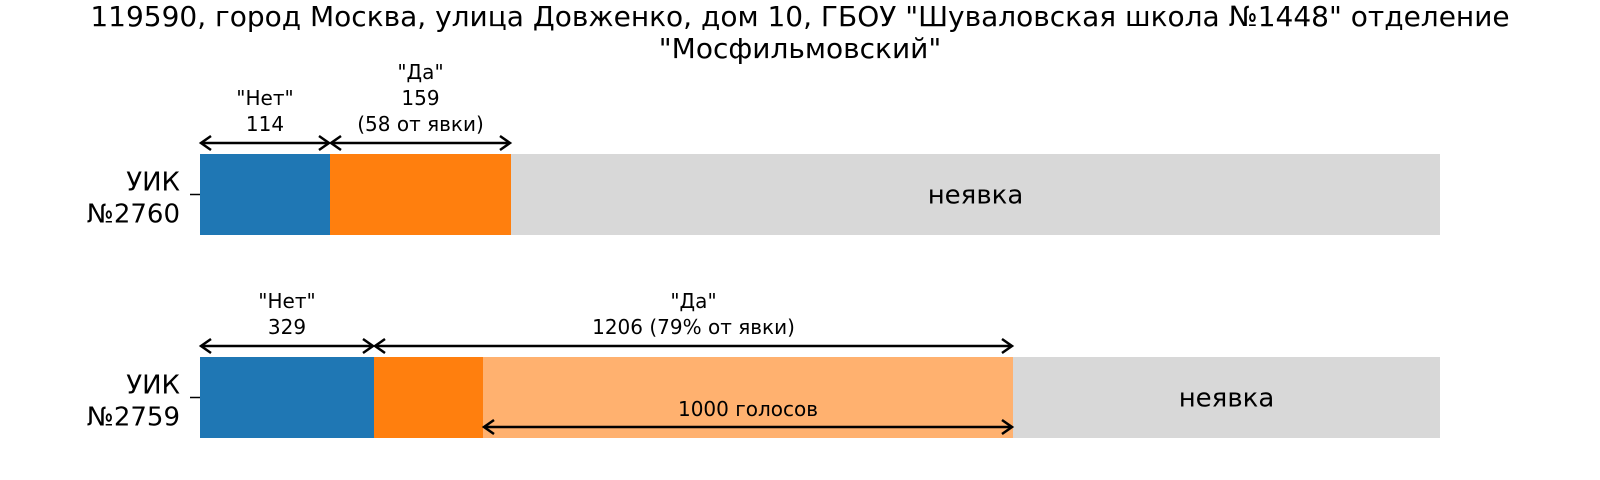 The width and height of the screenshot is (1600, 480). Describe the element at coordinates (693, 327) in the screenshot. I see `yes-label-line-2: 1206 (79% от явки)` at that location.